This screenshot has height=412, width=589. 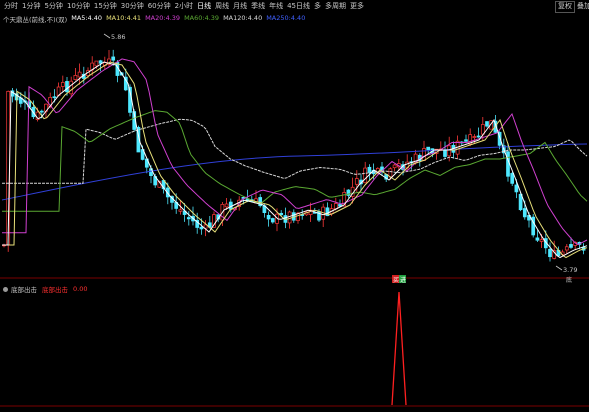 I want to click on signal-tag-enter-text: 进, so click(x=403, y=280).